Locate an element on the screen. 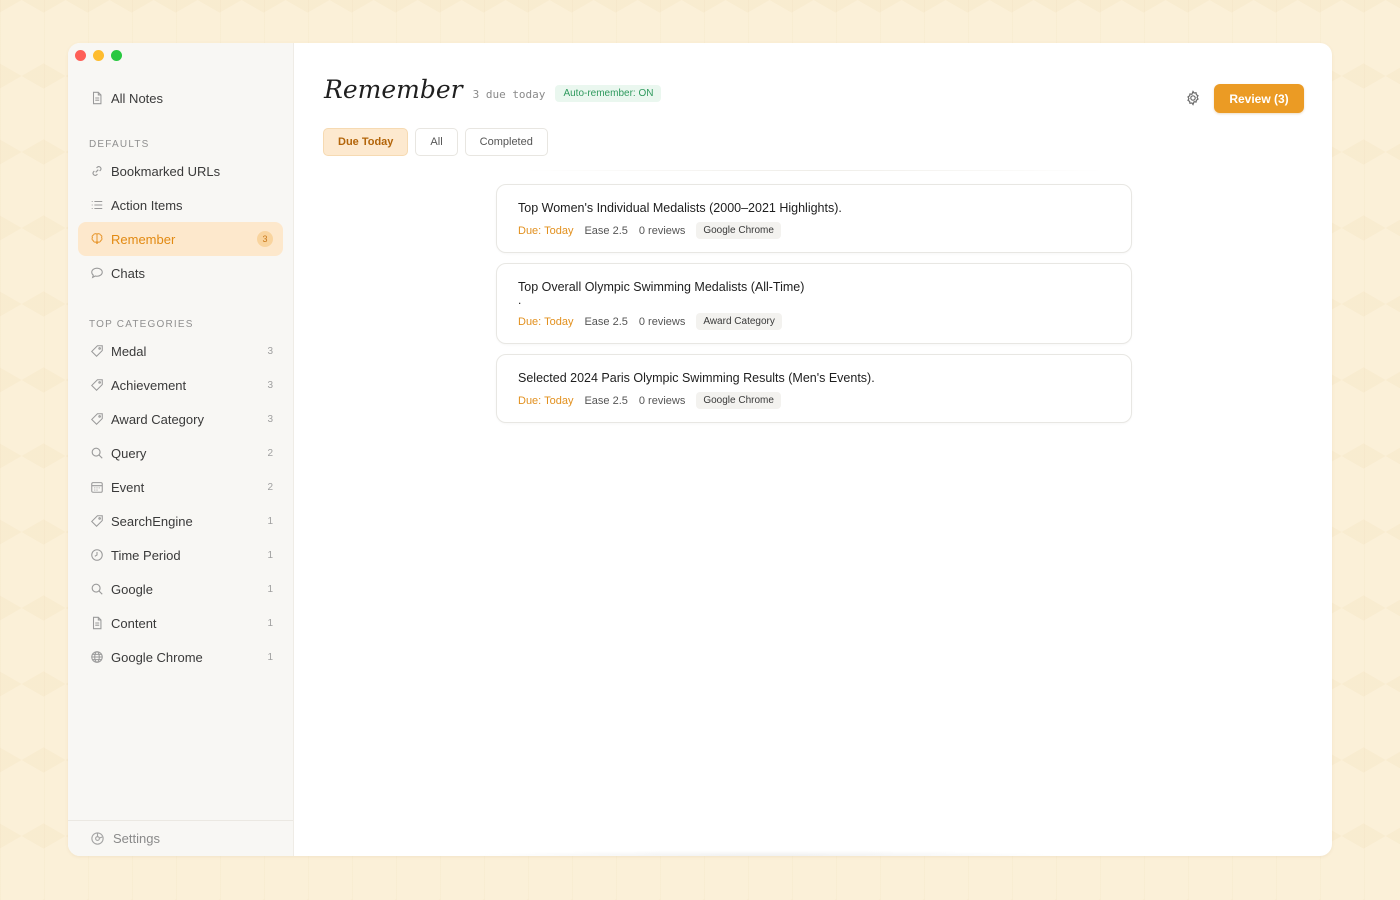  sidebar-item-label: Action Items is located at coordinates (147, 205).